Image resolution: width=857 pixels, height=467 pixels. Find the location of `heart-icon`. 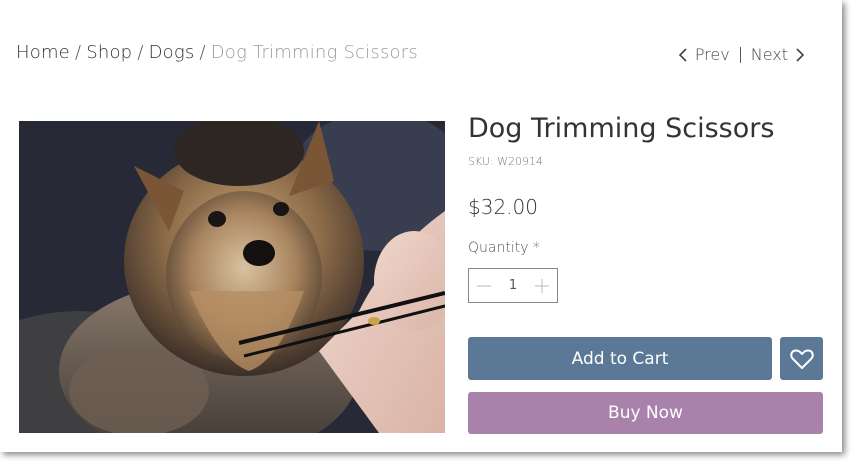

heart-icon is located at coordinates (801, 358).